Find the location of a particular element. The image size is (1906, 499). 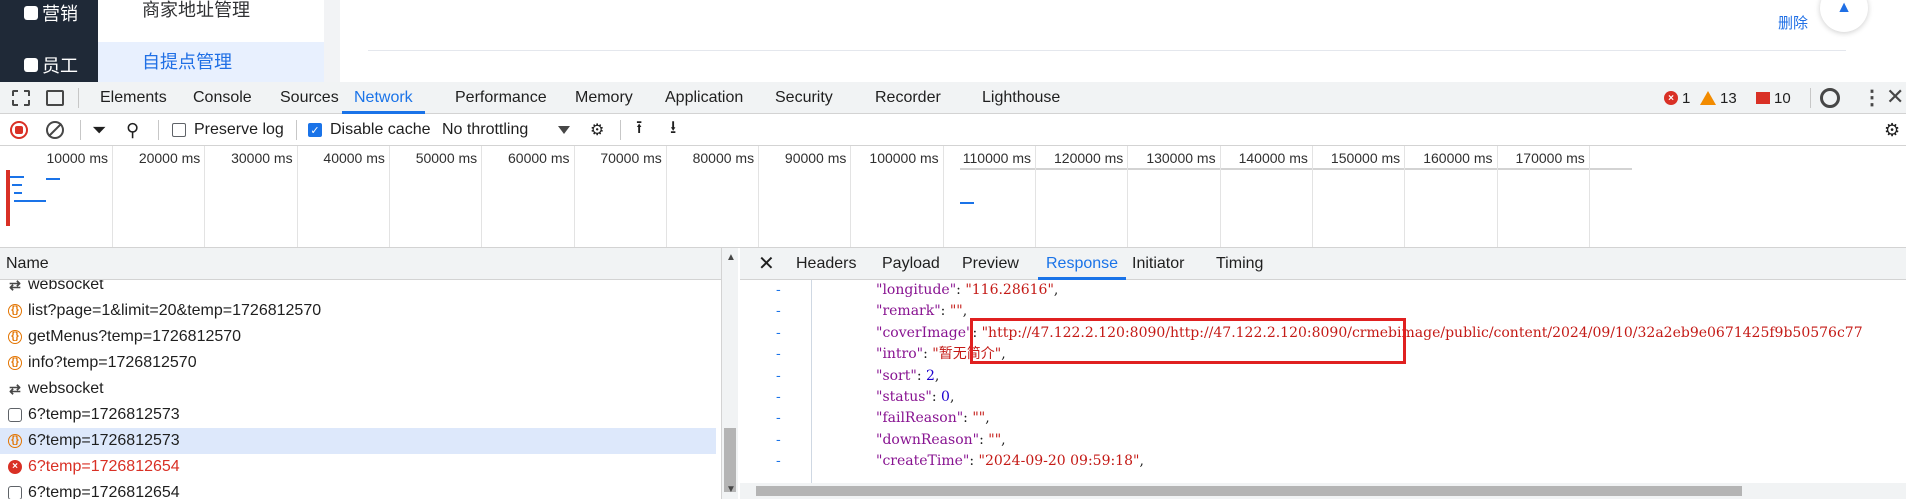

request-list-header: Name is located at coordinates (360, 264).